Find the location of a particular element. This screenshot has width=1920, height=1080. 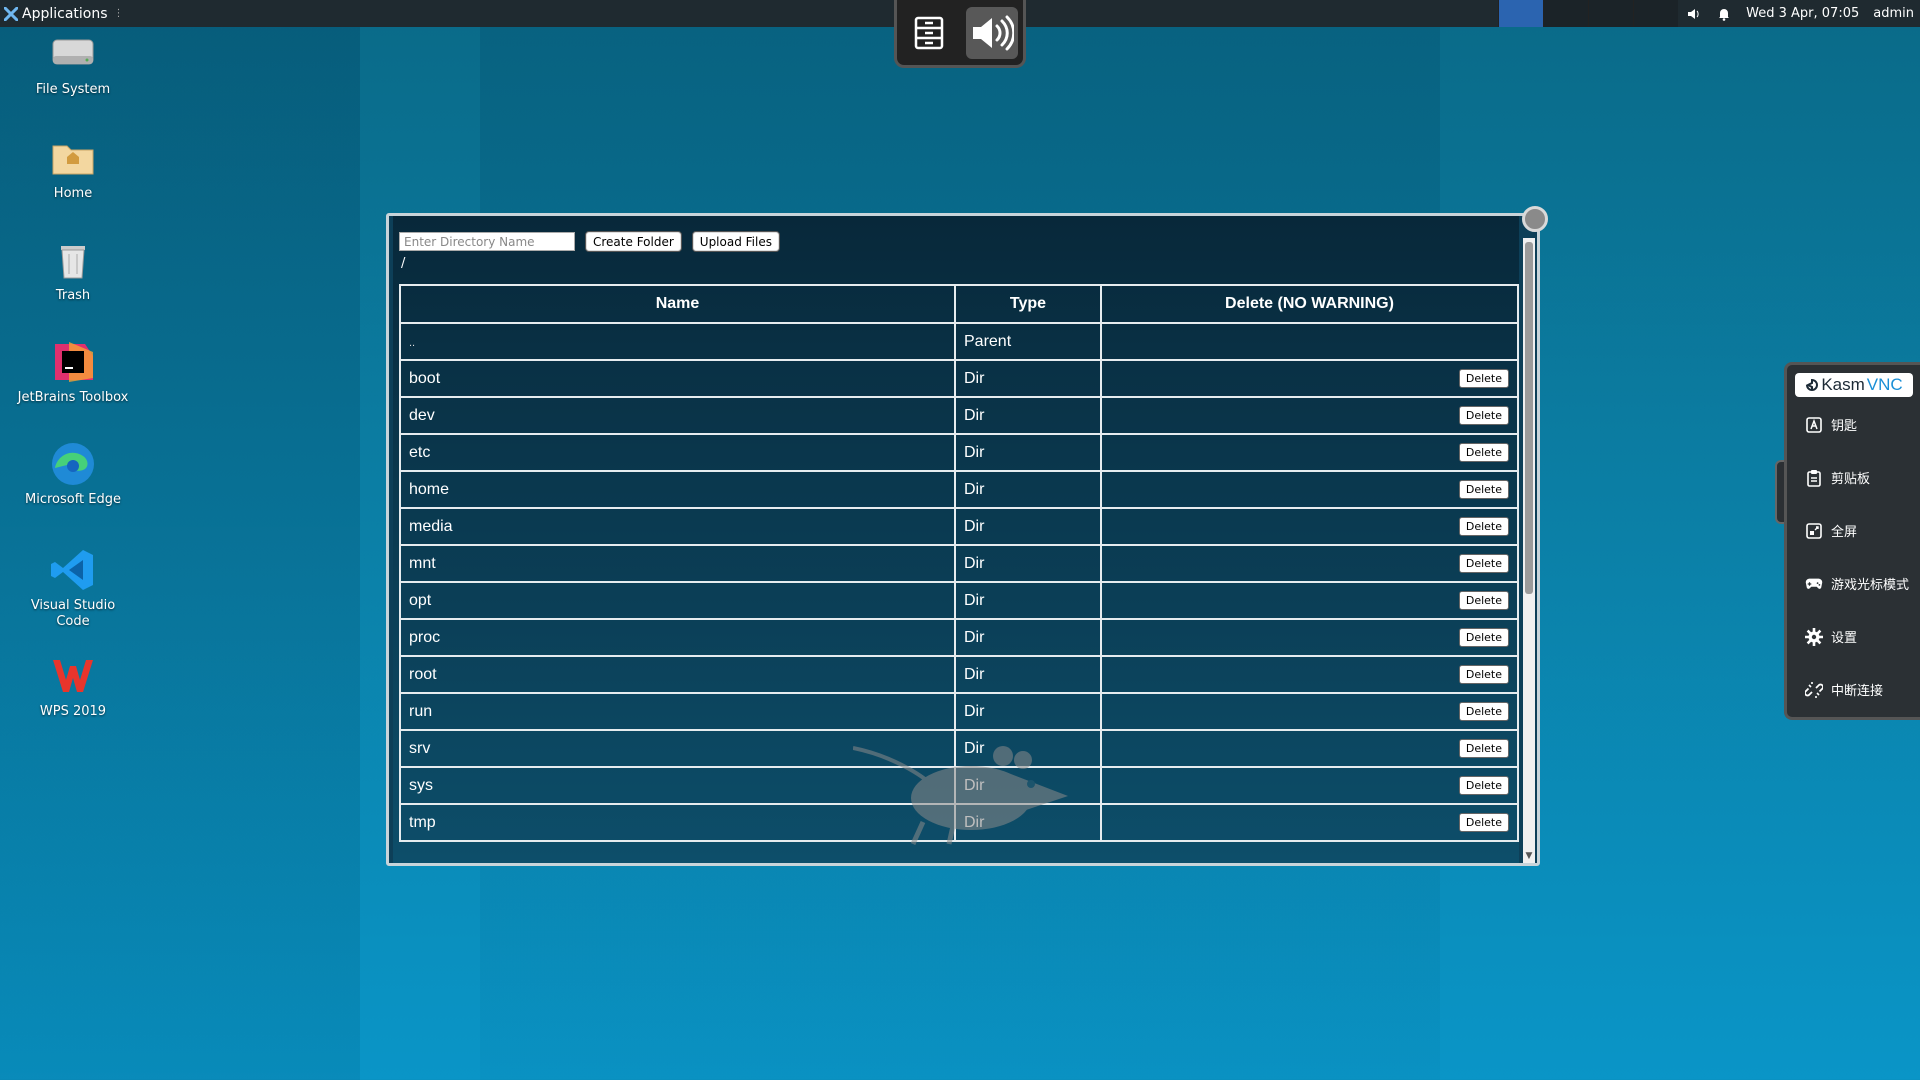

upload-files-button: Upload Files is located at coordinates (735, 241).